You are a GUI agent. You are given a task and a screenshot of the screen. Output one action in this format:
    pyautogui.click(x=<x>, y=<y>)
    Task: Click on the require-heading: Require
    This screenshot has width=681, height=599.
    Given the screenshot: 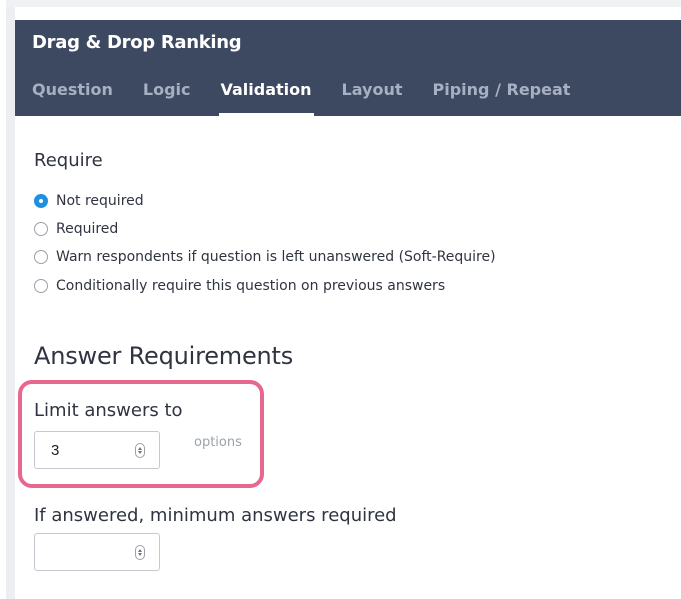 What is the action you would take?
    pyautogui.click(x=68, y=160)
    